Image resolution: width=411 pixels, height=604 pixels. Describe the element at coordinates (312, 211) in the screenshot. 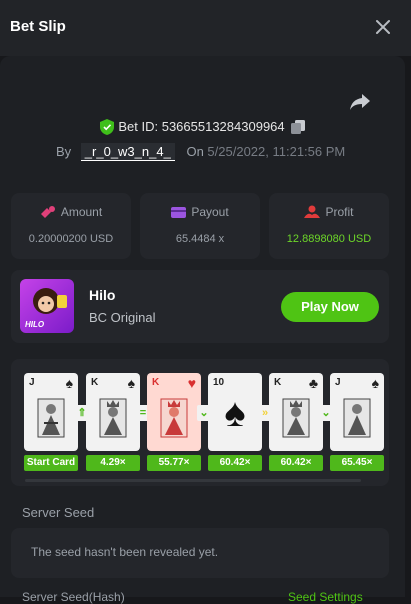

I see `profit-icon` at that location.